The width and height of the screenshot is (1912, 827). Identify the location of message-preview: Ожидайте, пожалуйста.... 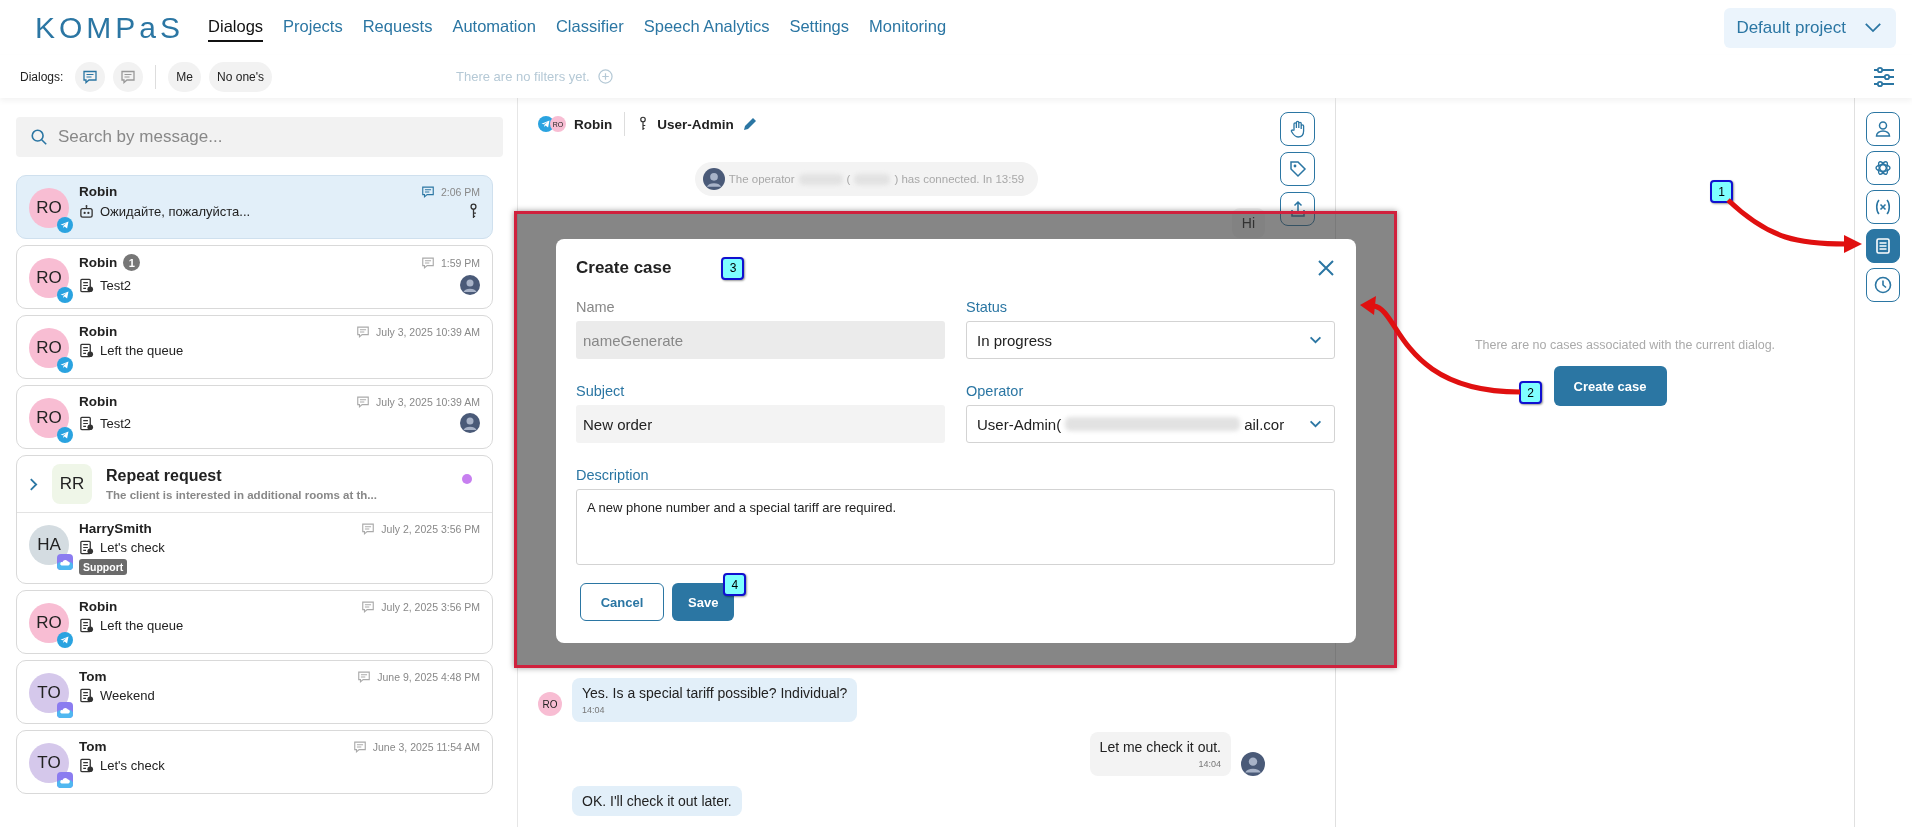
(175, 211).